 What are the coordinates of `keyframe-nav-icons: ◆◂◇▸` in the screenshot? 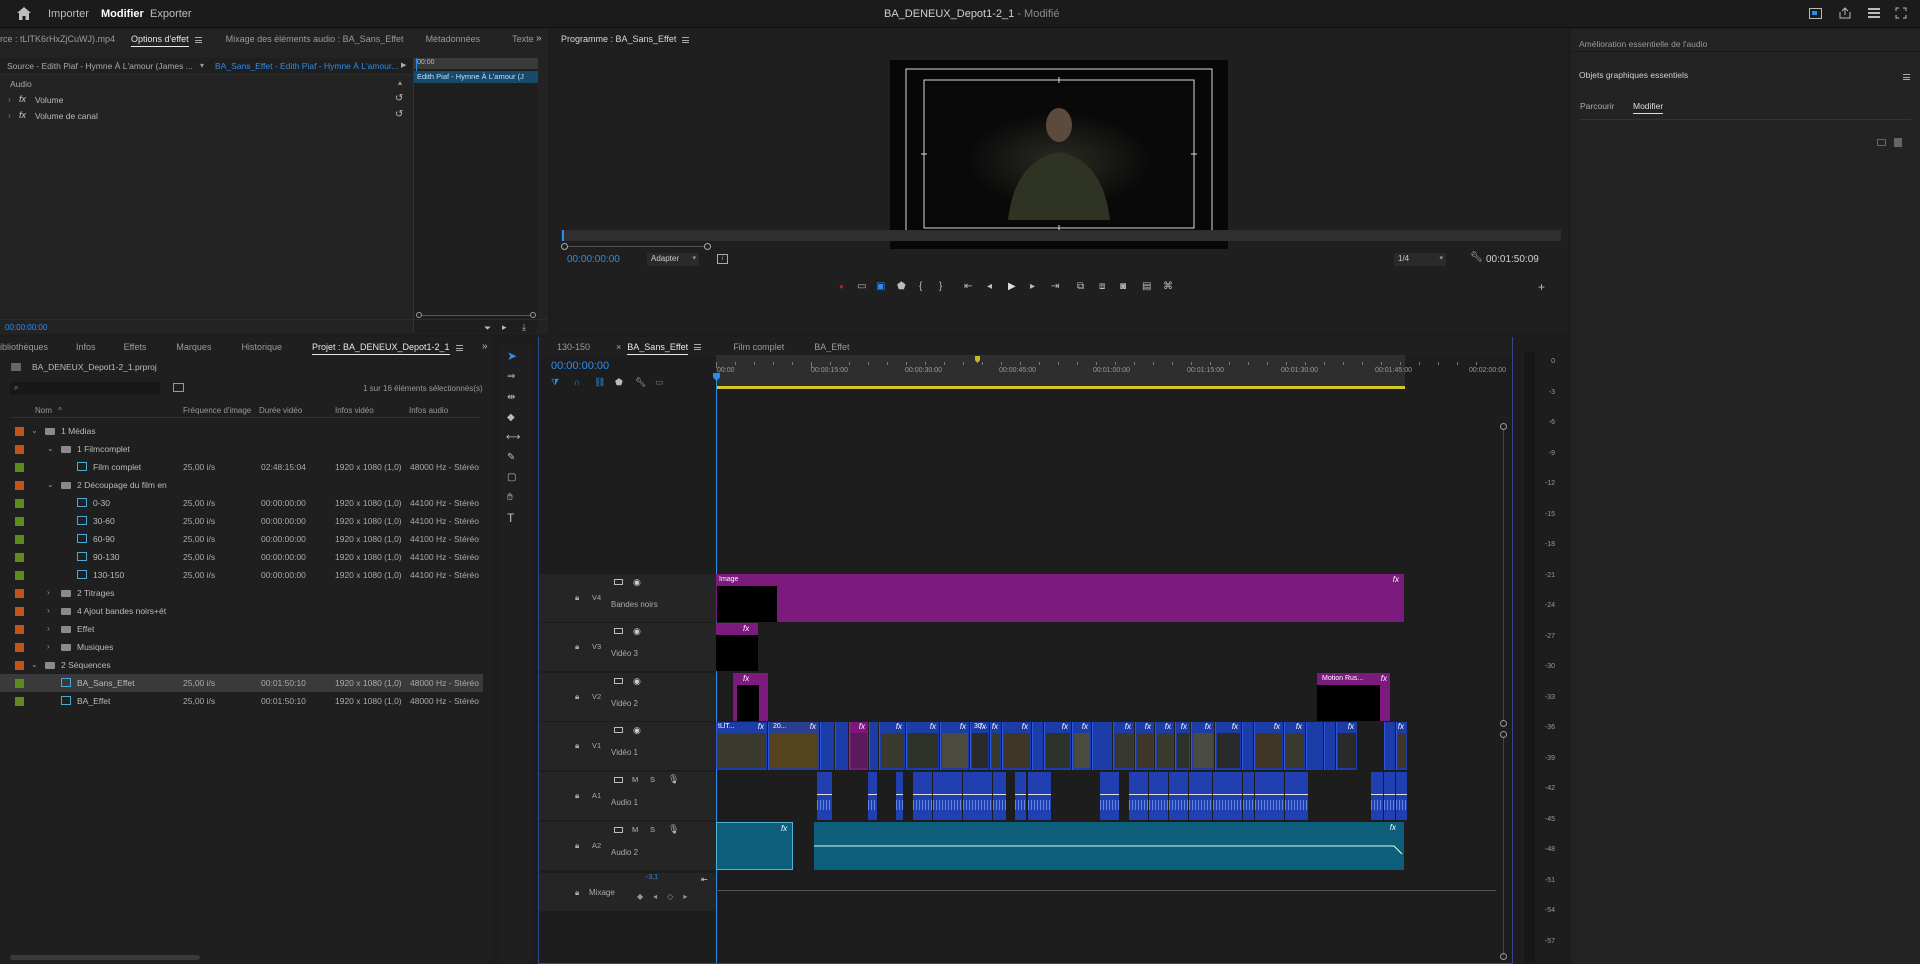 It's located at (667, 896).